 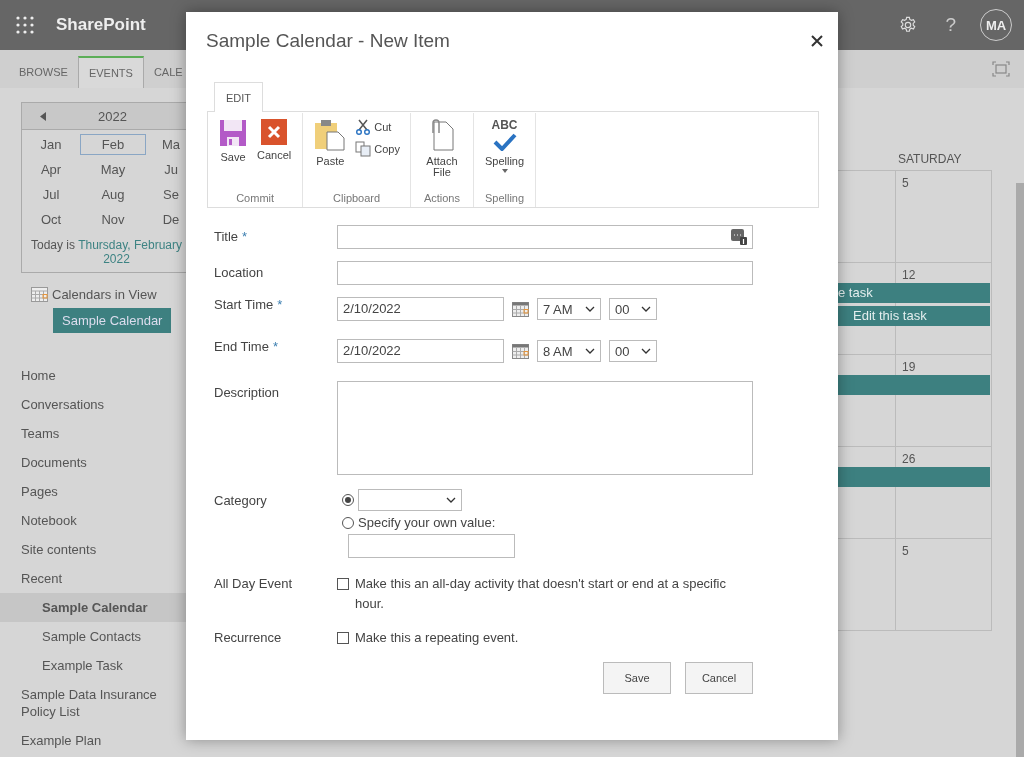 I want to click on nav-link: Example Task, so click(x=93, y=665).